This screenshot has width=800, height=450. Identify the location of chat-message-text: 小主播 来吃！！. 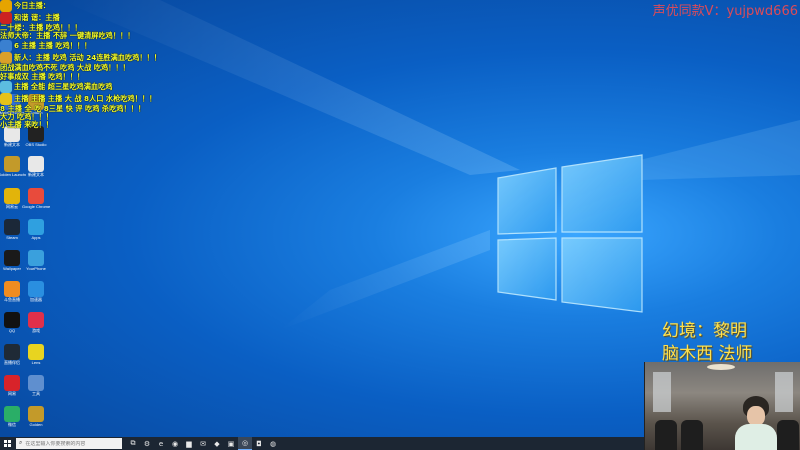
(26, 125).